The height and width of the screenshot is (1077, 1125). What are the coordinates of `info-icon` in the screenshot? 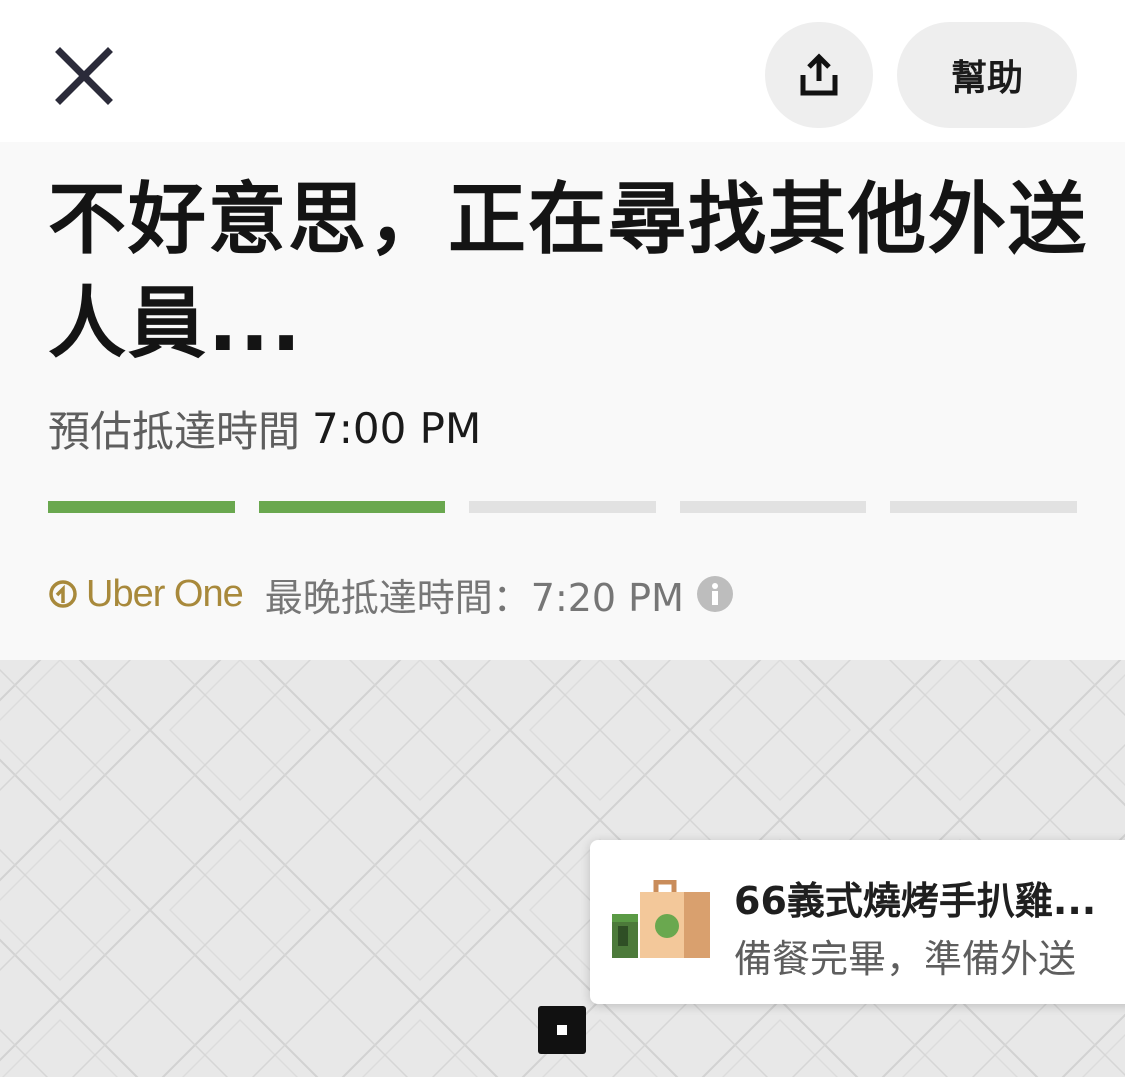 It's located at (715, 594).